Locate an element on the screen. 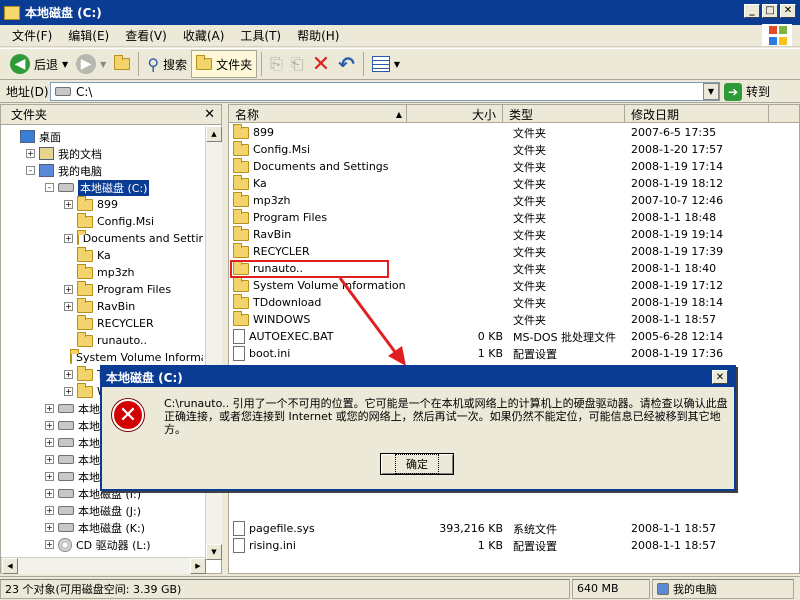 The width and height of the screenshot is (800, 600). address-dropdown-icon: ▼ is located at coordinates (711, 91).